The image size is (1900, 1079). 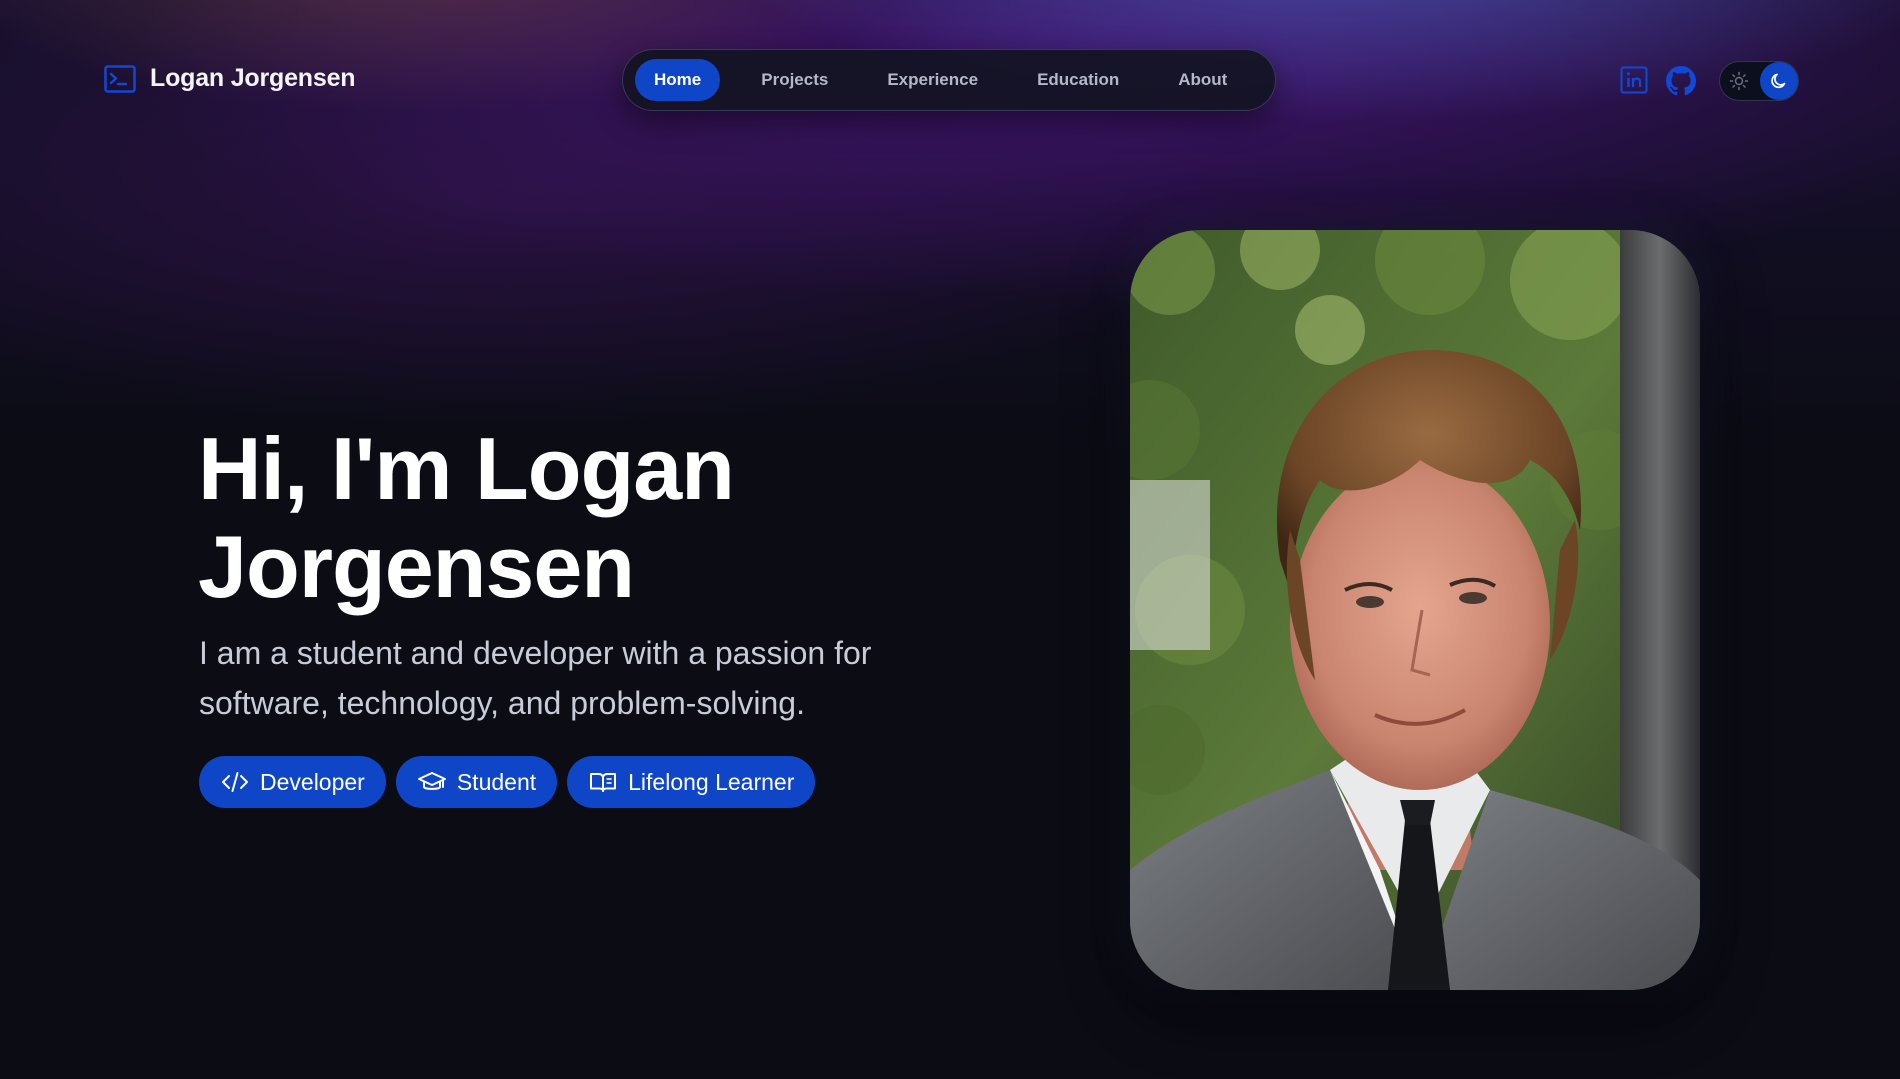 I want to click on moon-icon, so click(x=1778, y=81).